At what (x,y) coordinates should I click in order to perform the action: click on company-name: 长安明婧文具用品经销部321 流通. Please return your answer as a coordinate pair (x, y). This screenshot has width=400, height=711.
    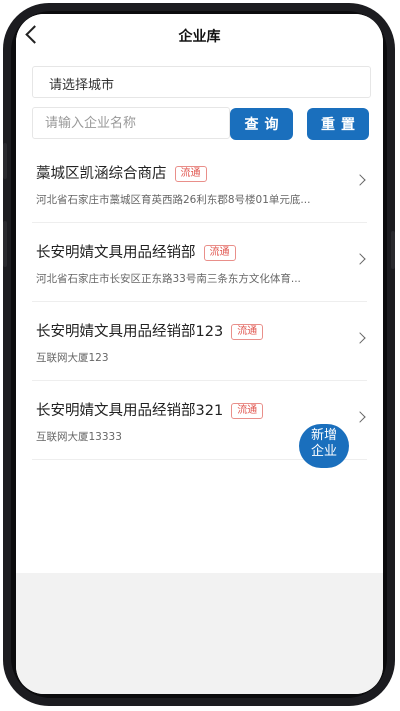
    Looking at the image, I should click on (150, 409).